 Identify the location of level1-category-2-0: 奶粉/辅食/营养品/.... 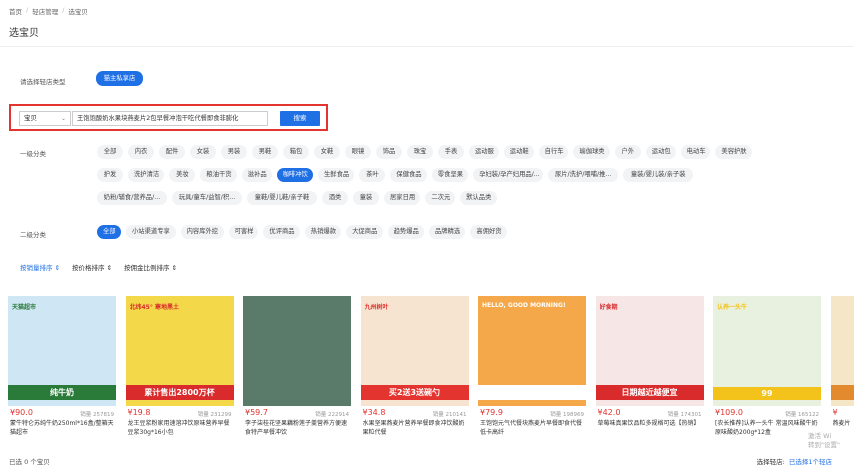
(132, 198).